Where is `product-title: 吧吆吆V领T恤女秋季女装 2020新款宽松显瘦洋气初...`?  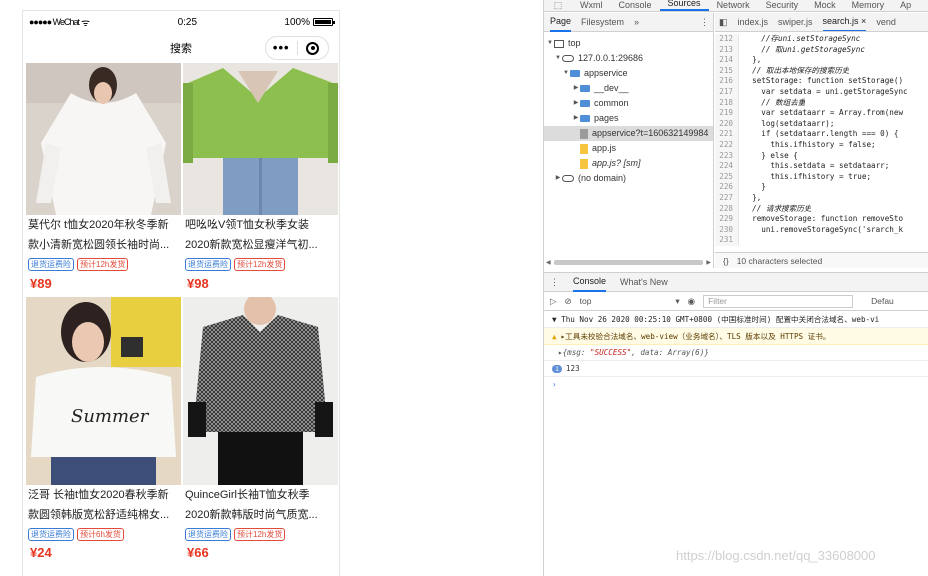 product-title: 吧吆吆V领T恤女秋季女装 2020新款宽松显瘦洋气初... is located at coordinates (260, 235).